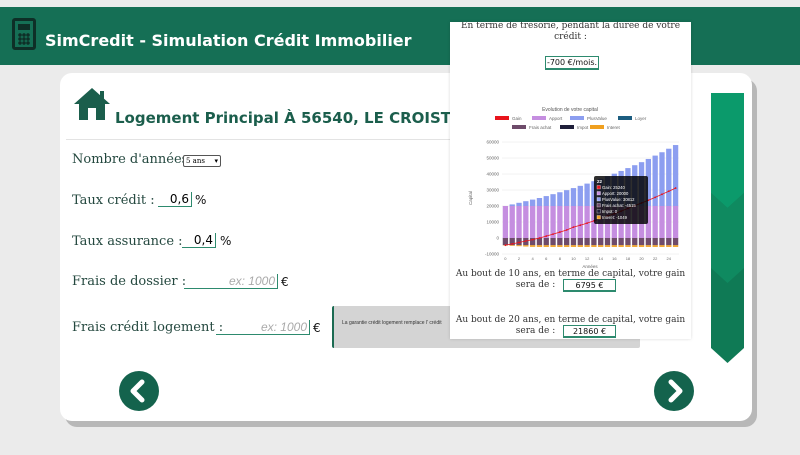 This screenshot has height=455, width=800. What do you see at coordinates (129, 281) in the screenshot?
I see `frais-dossier-label: Frais de dossier :` at bounding box center [129, 281].